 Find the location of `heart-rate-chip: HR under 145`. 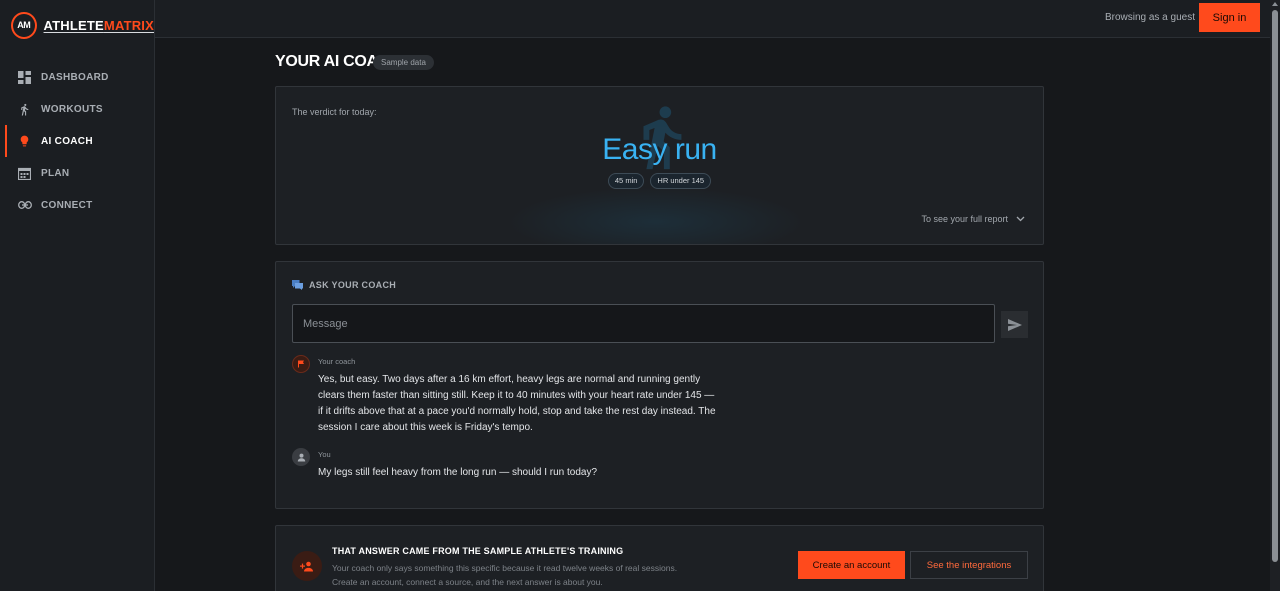

heart-rate-chip: HR under 145 is located at coordinates (681, 181).